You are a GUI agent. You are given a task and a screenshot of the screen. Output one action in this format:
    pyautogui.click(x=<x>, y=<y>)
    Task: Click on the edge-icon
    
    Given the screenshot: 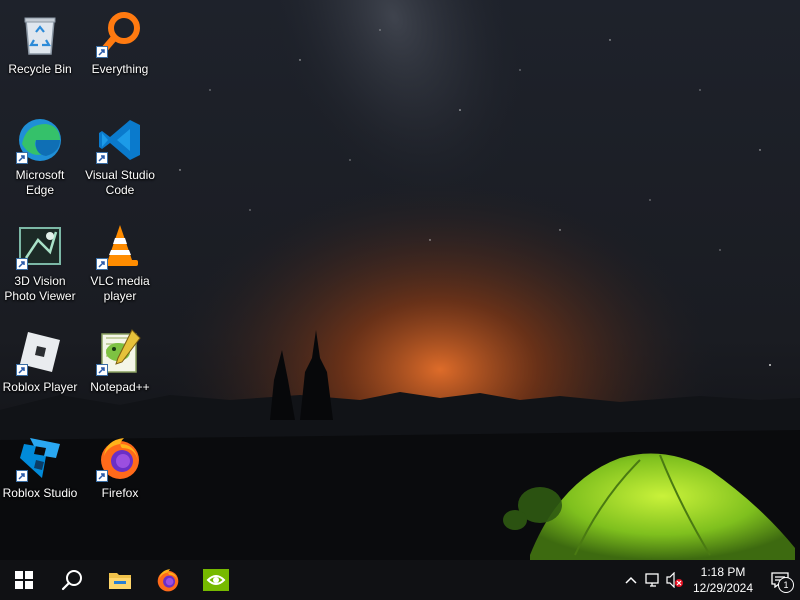 What is the action you would take?
    pyautogui.click(x=40, y=140)
    